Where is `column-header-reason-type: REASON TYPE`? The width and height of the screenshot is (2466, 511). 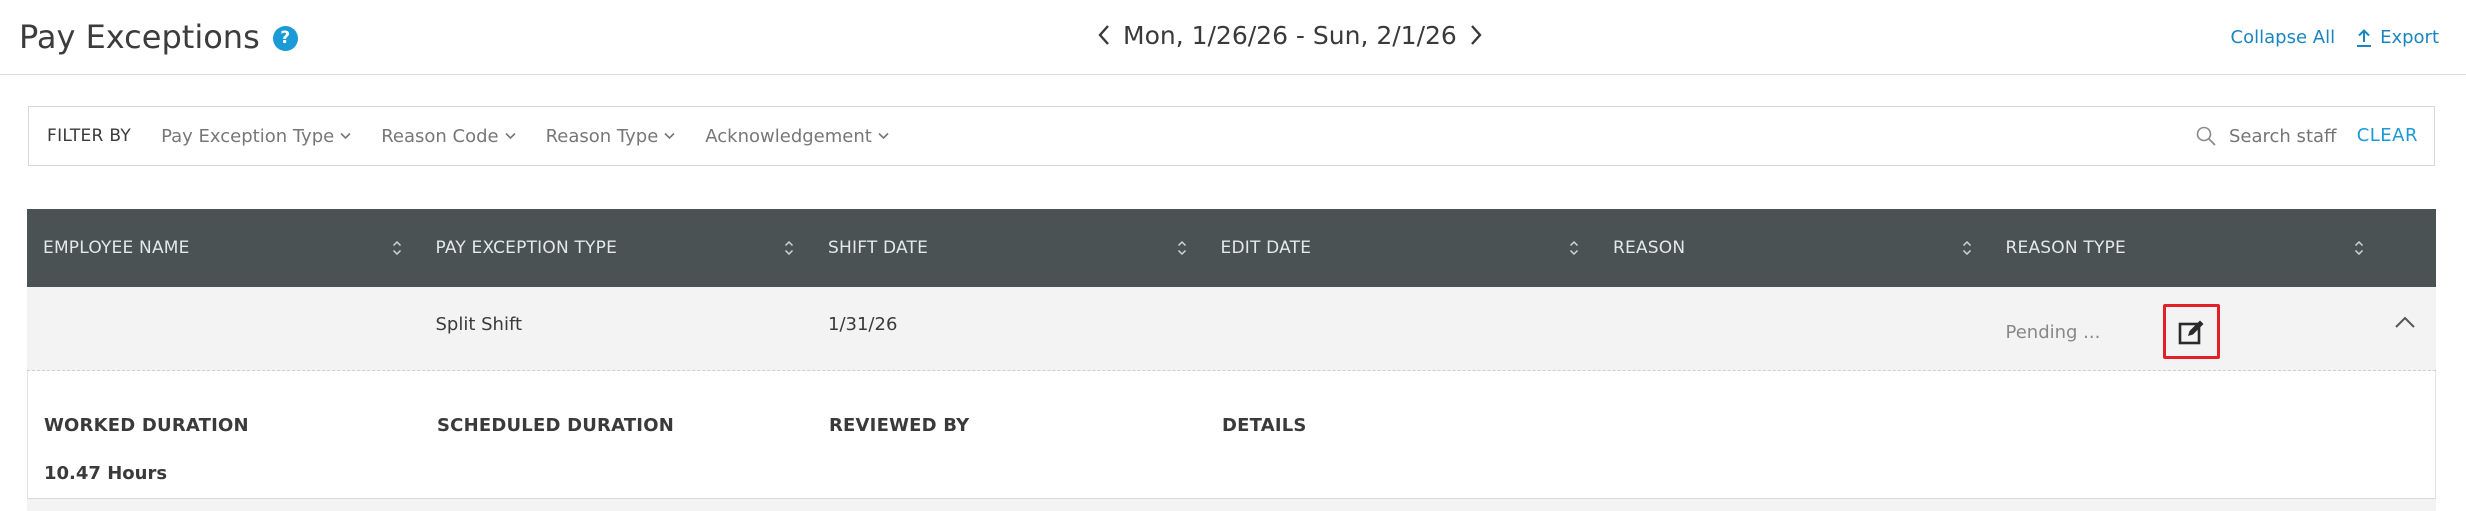 column-header-reason-type: REASON TYPE is located at coordinates (2213, 248).